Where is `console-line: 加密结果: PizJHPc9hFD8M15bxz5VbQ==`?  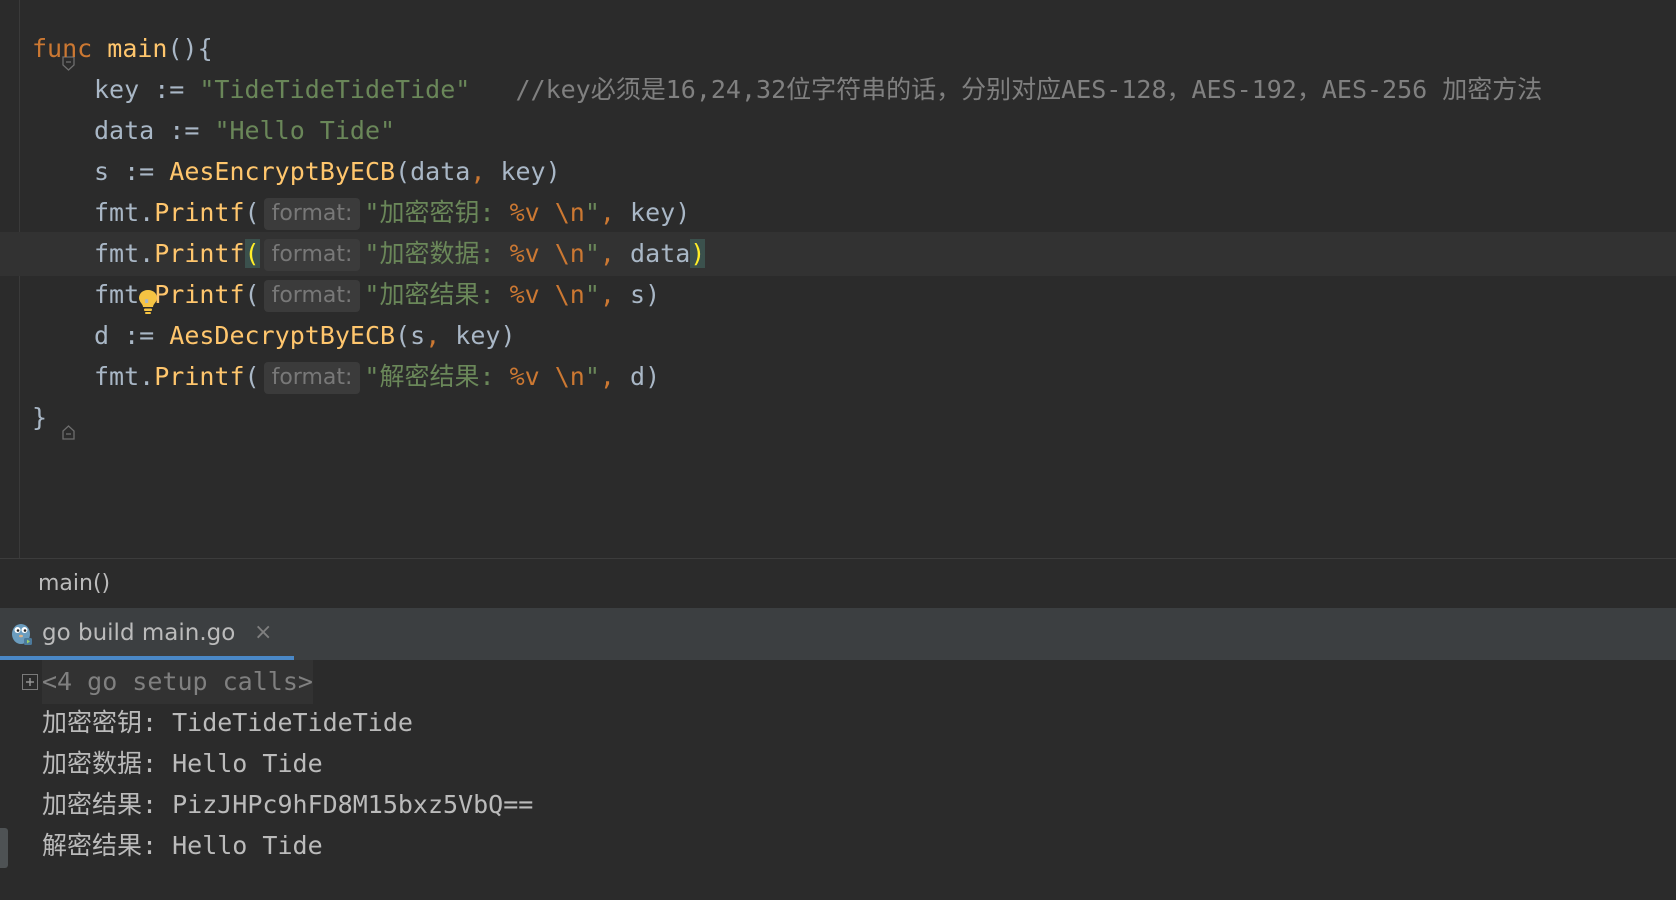 console-line: 加密结果: PizJHPc9hFD8M15bxz5VbQ== is located at coordinates (288, 804).